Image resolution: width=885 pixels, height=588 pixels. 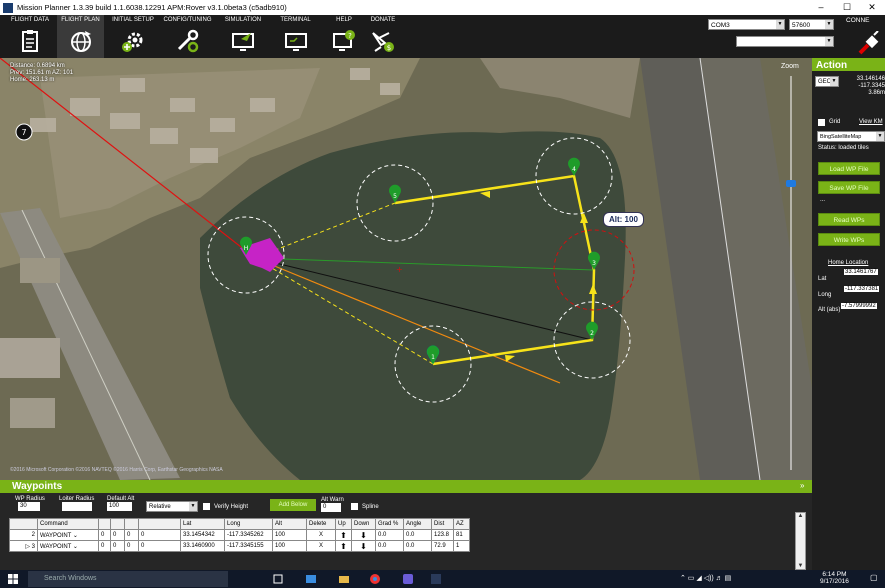 What do you see at coordinates (354, 506) in the screenshot?
I see `spline-checkbox` at bounding box center [354, 506].